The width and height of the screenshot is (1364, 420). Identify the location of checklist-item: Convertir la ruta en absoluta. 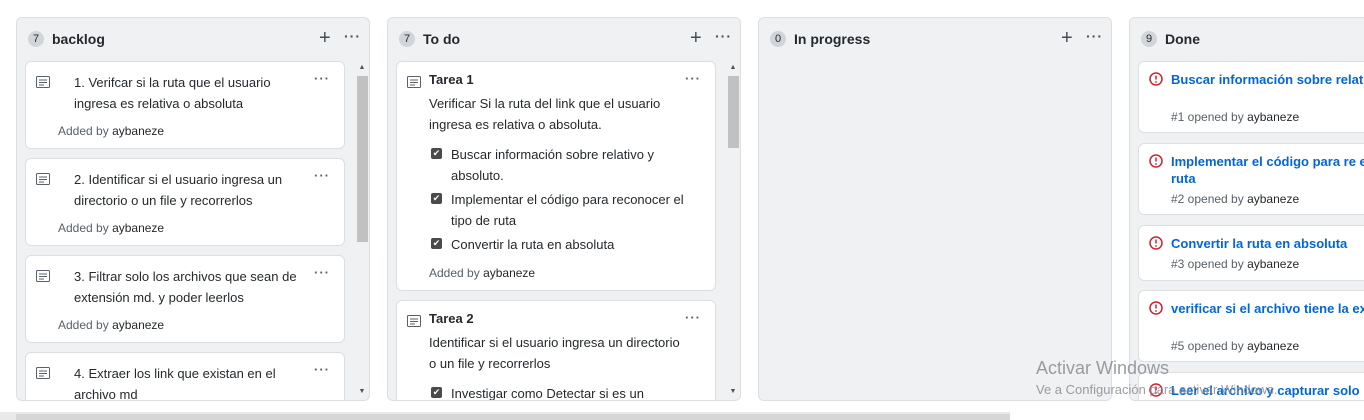
(533, 244).